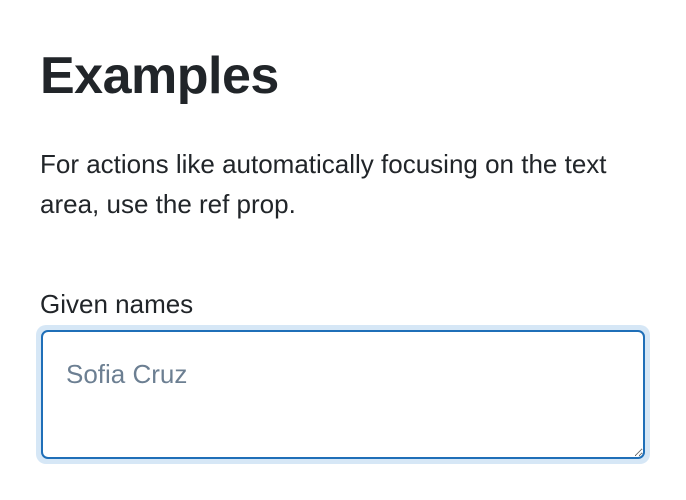 This screenshot has height=500, width=686. What do you see at coordinates (159, 76) in the screenshot?
I see `page-title: Examples` at bounding box center [159, 76].